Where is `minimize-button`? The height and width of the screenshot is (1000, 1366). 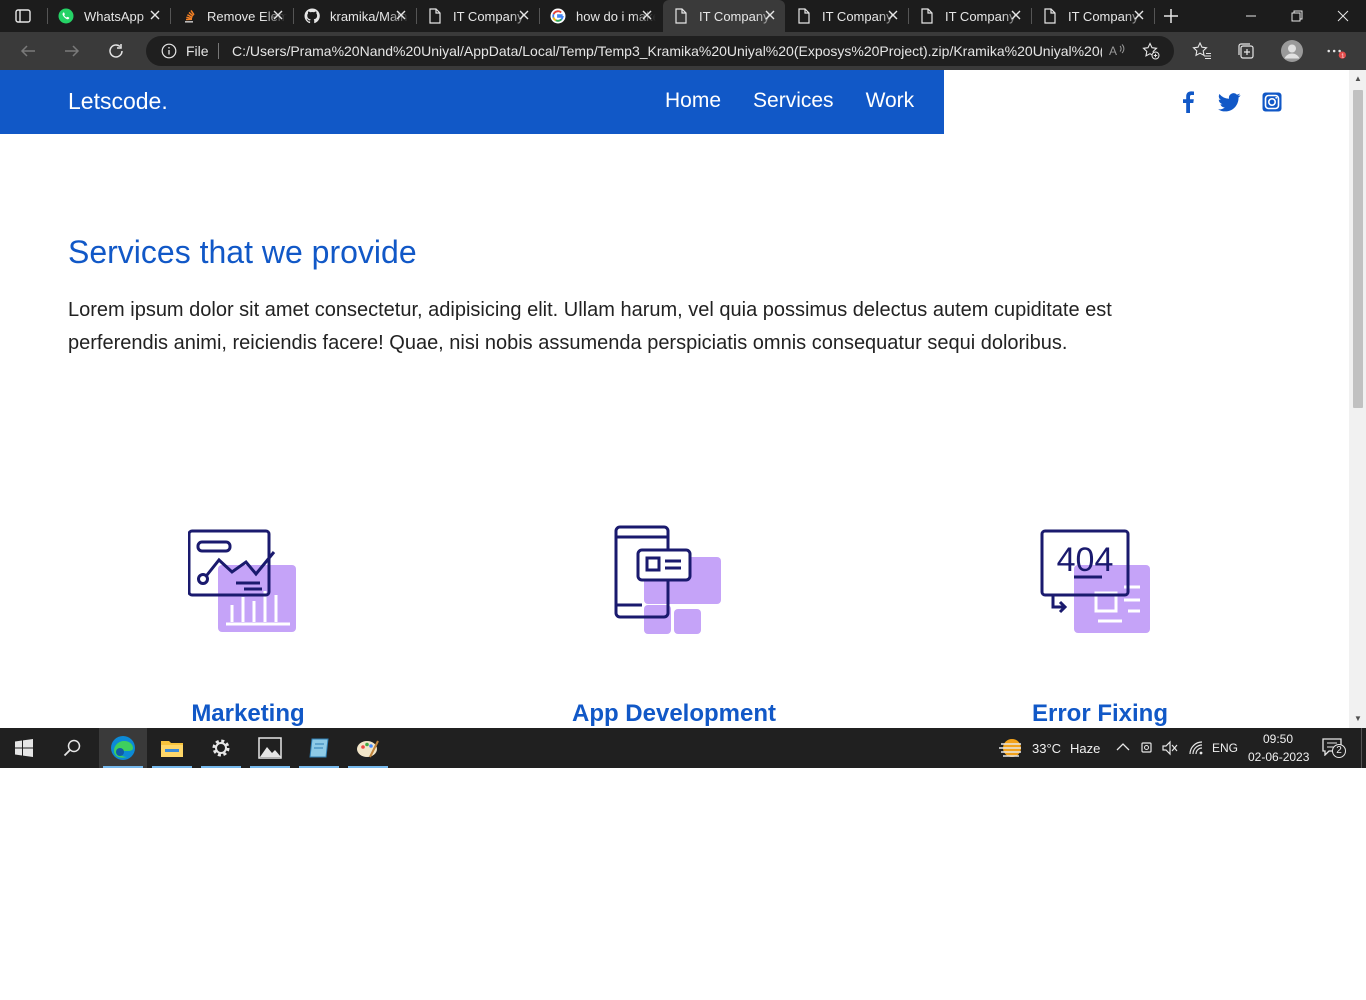
minimize-button is located at coordinates (1251, 16).